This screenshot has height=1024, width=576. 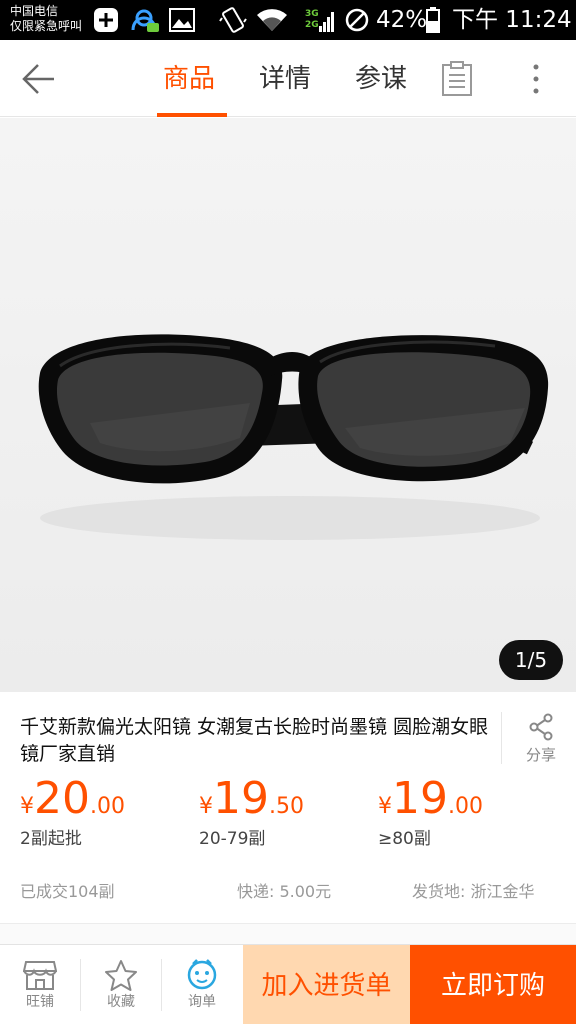 What do you see at coordinates (540, 755) in the screenshot?
I see `share-label: 分享` at bounding box center [540, 755].